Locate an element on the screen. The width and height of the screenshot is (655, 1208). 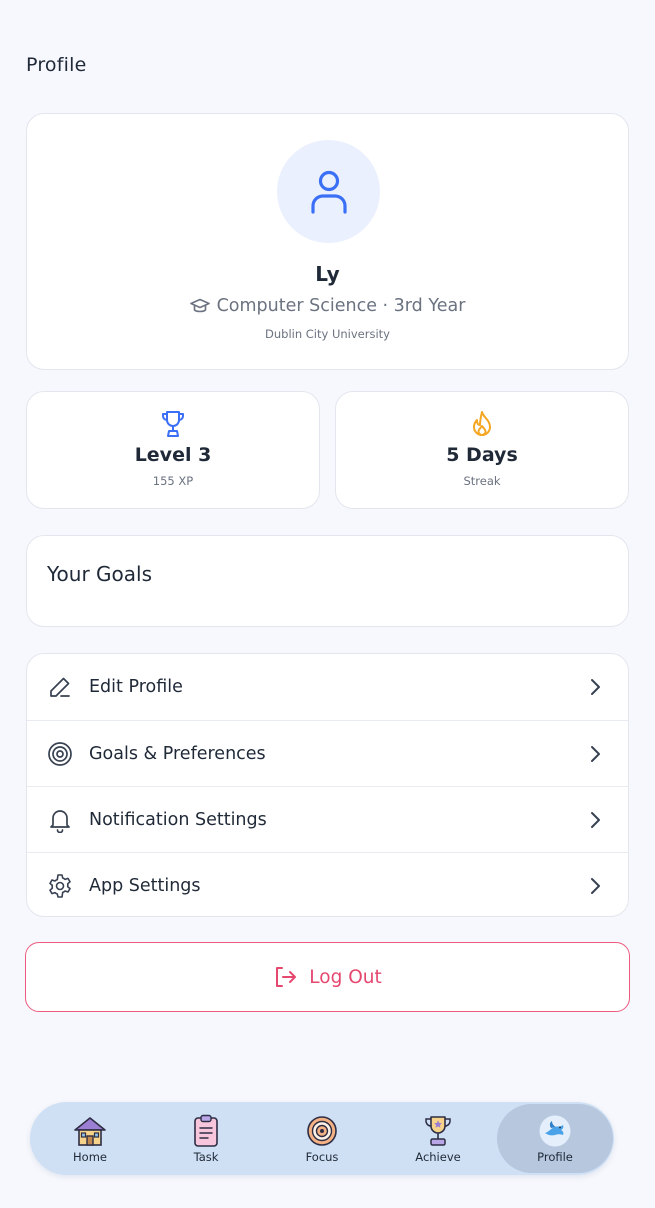
menu-item-label: App Settings is located at coordinates (145, 885).